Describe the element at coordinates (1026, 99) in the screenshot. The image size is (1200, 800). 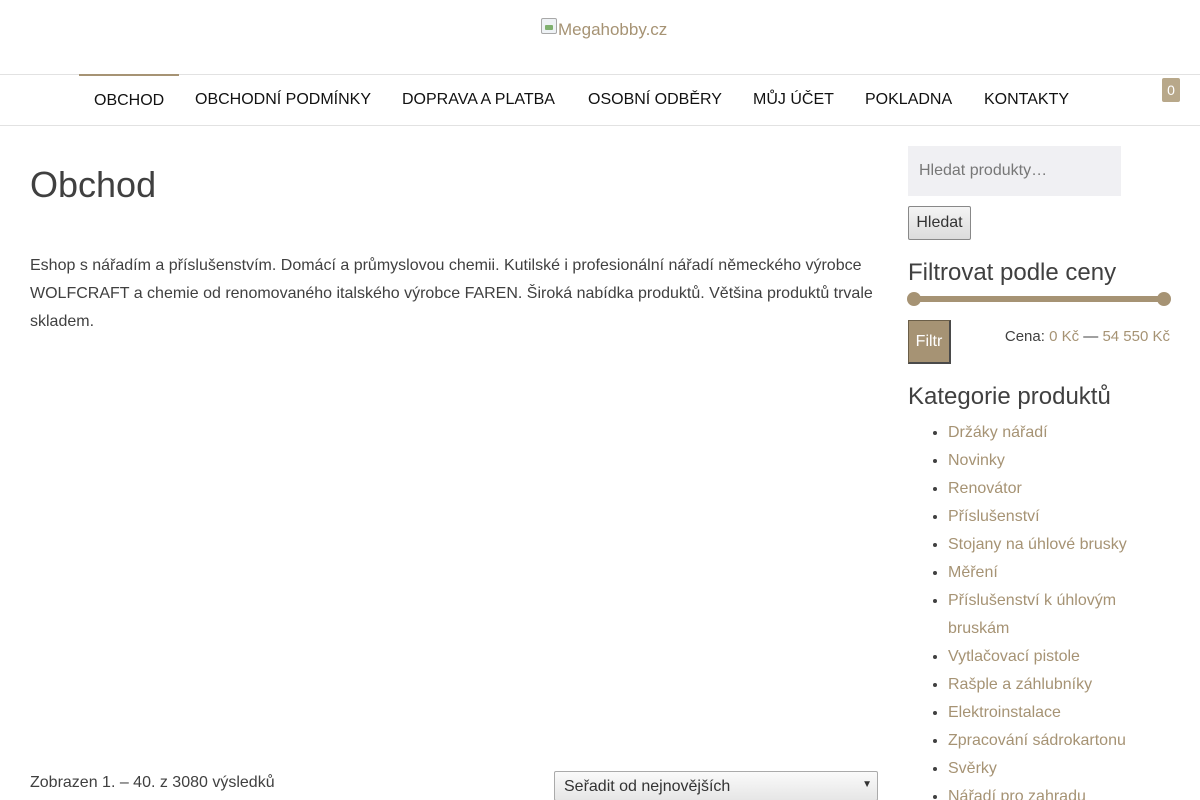
I see `nav-item-kontakty: KONTAKTY` at that location.